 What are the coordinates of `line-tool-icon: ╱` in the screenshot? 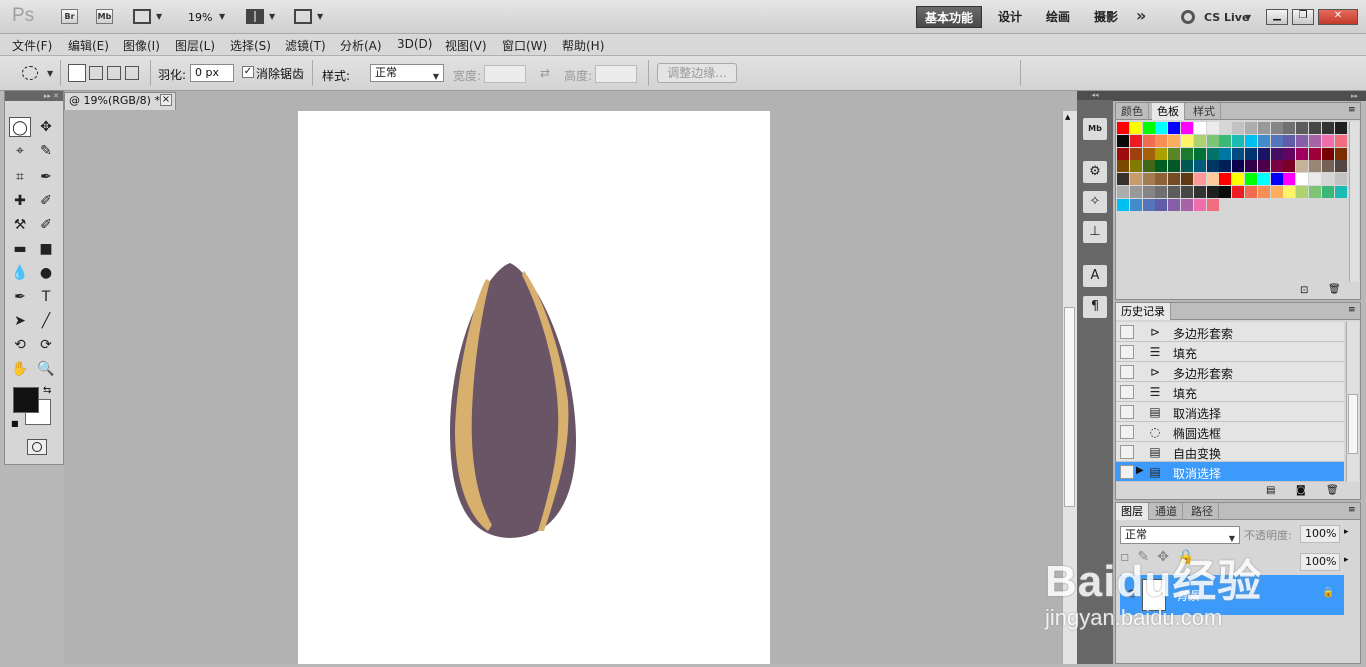 It's located at (46, 321).